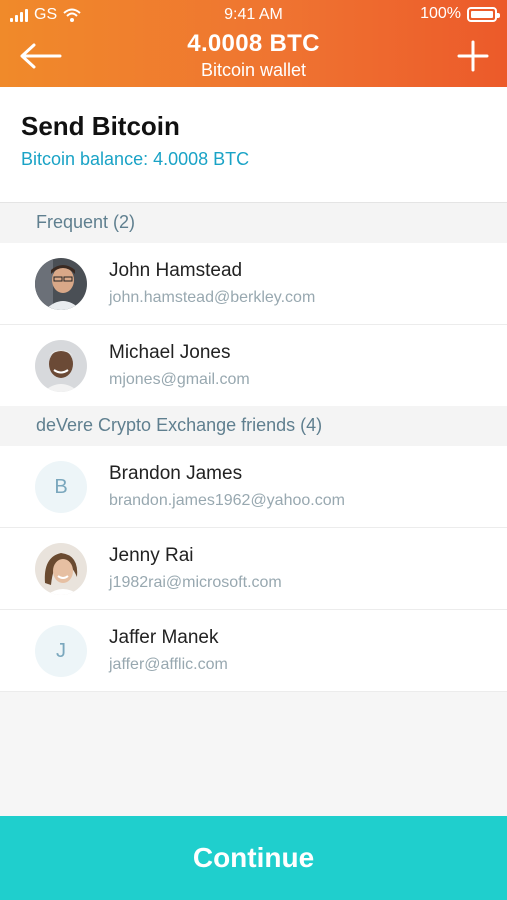 The image size is (507, 900). What do you see at coordinates (253, 284) in the screenshot?
I see `contact-row: John Hamstead john.hamstead@berkley.com` at bounding box center [253, 284].